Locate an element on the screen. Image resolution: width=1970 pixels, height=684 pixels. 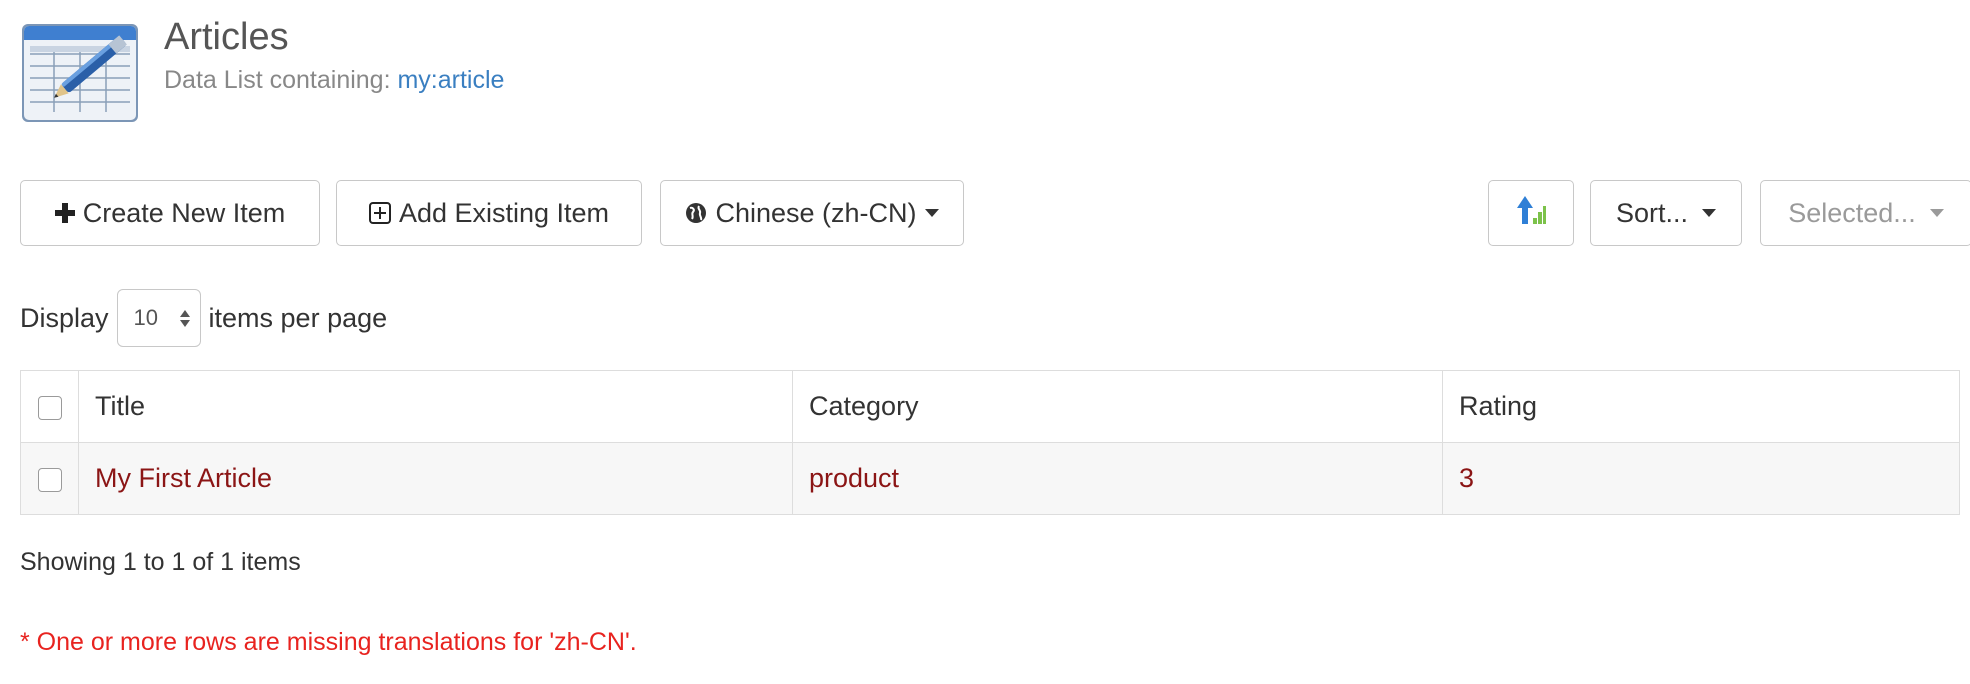
select-all-cell is located at coordinates (49, 406).